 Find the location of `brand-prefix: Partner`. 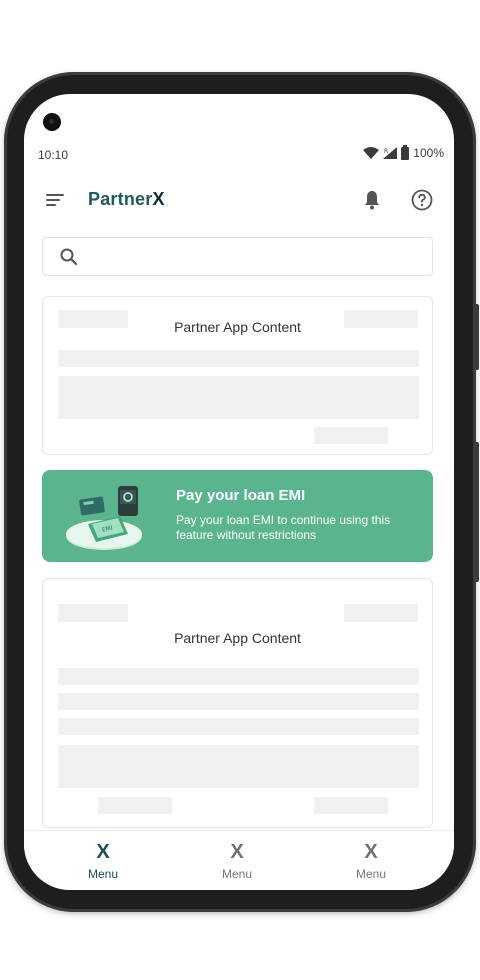

brand-prefix: Partner is located at coordinates (120, 199).